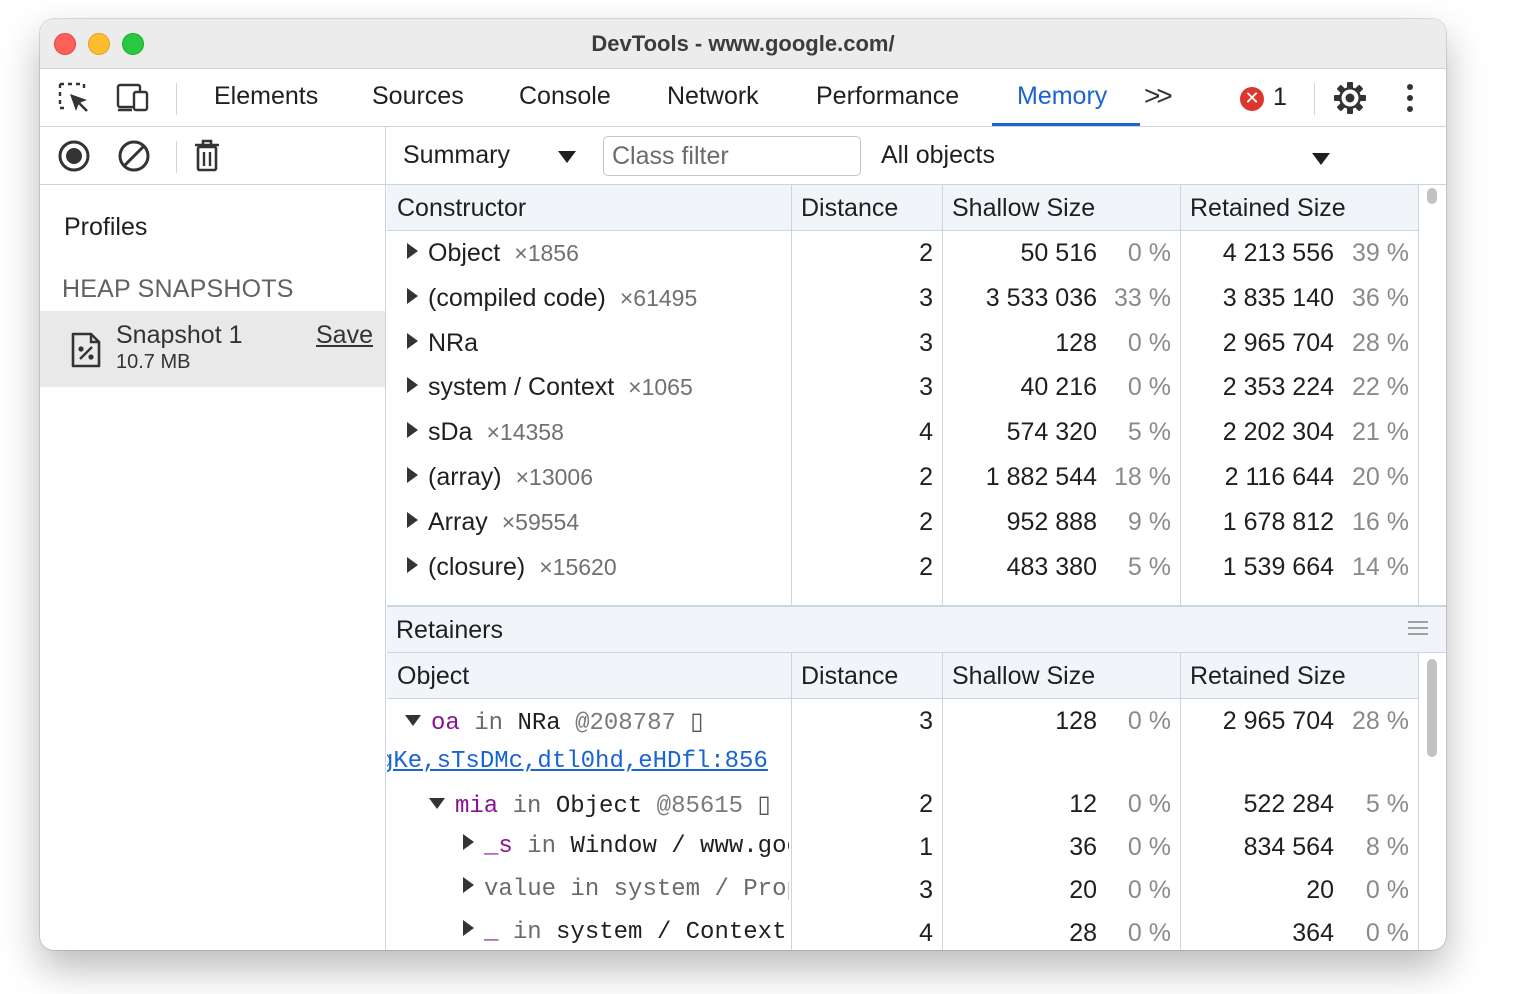 The height and width of the screenshot is (994, 1536). I want to click on more-options-icon, so click(1410, 98).